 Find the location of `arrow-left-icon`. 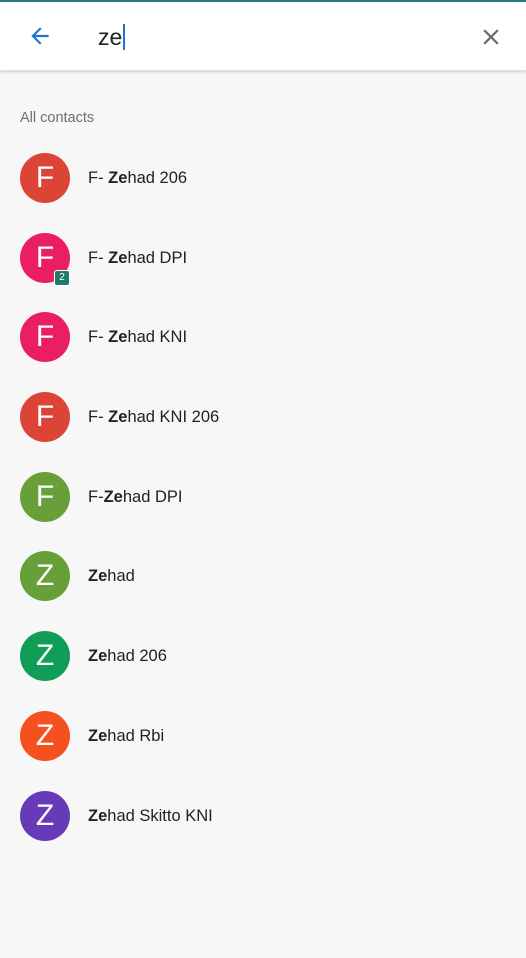

arrow-left-icon is located at coordinates (40, 36).